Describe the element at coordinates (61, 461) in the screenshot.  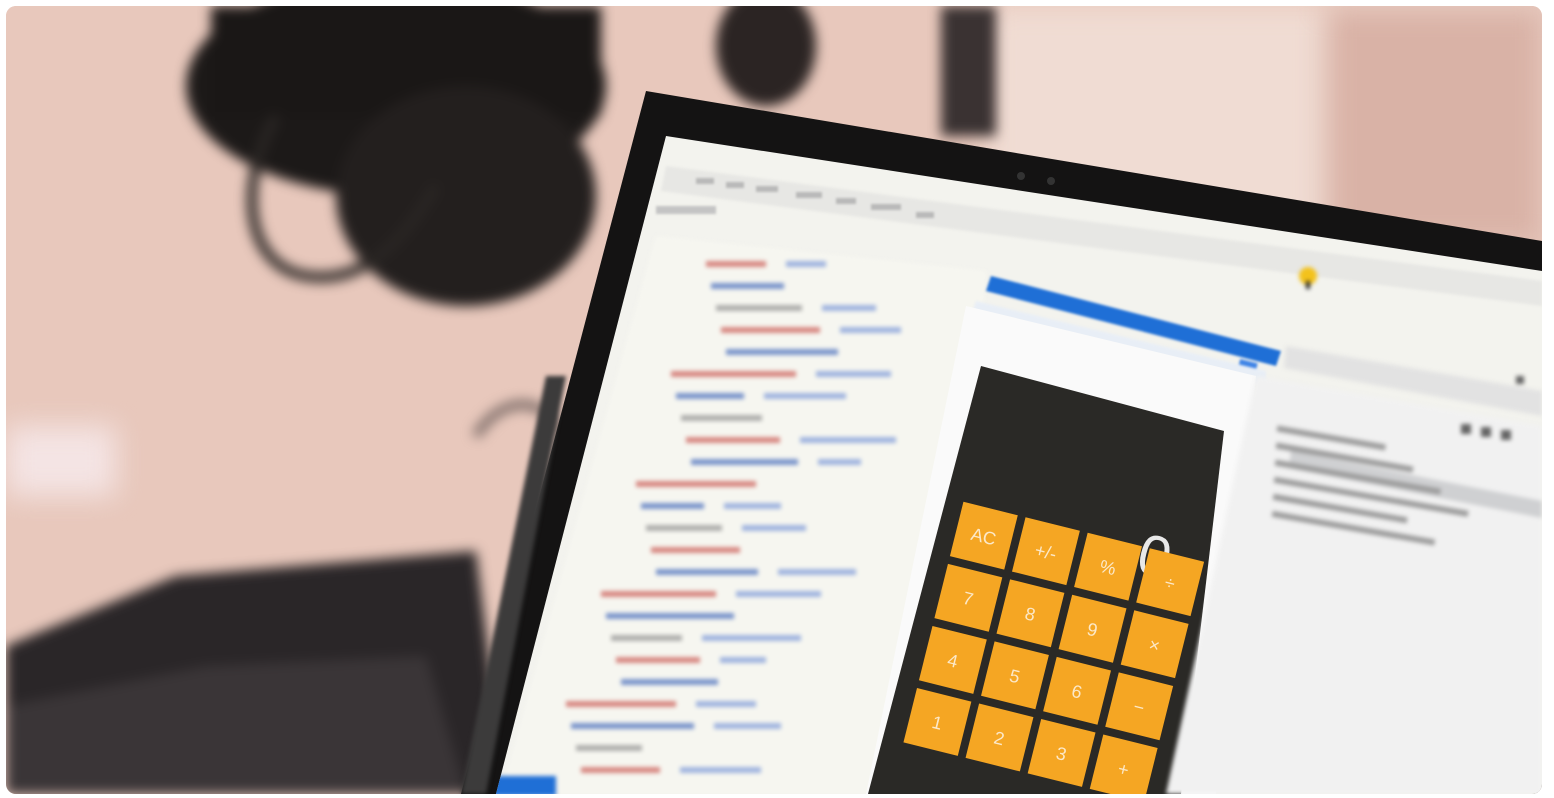
I see `light-streak` at that location.